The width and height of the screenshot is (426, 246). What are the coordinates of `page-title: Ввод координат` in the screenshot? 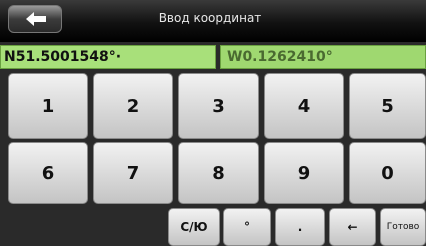 It's located at (210, 18).